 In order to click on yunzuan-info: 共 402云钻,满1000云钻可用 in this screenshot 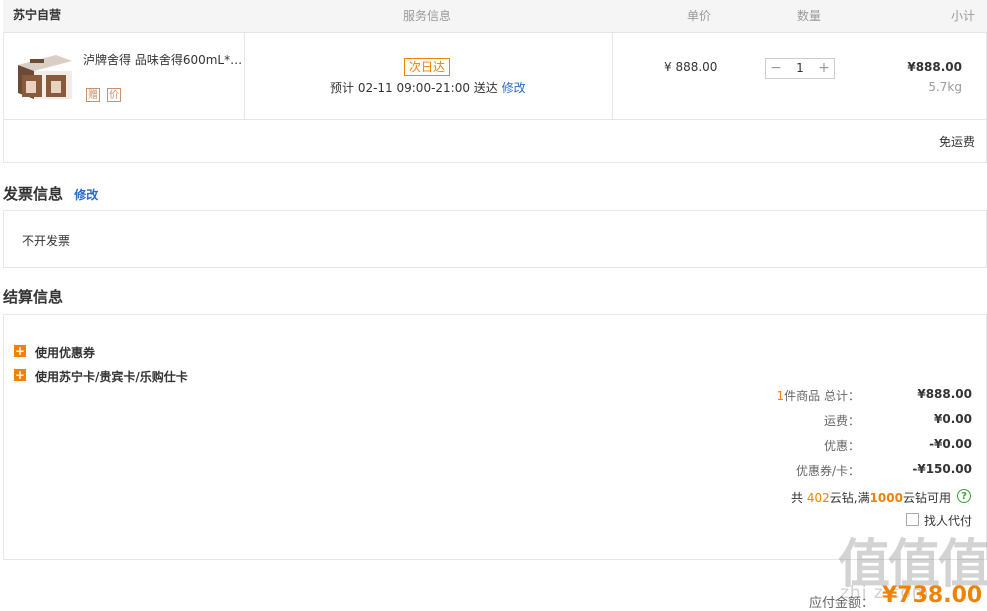, I will do `click(871, 497)`.